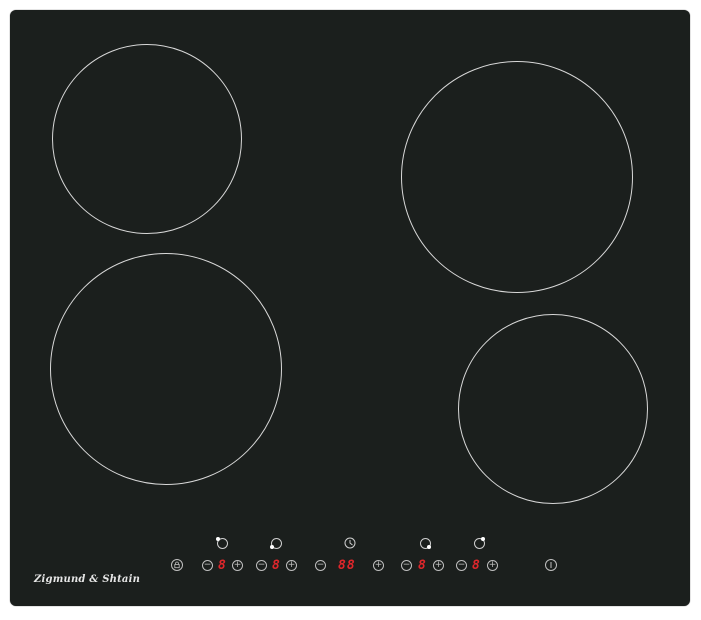 The width and height of the screenshot is (701, 620). I want to click on power-icon, so click(551, 565).